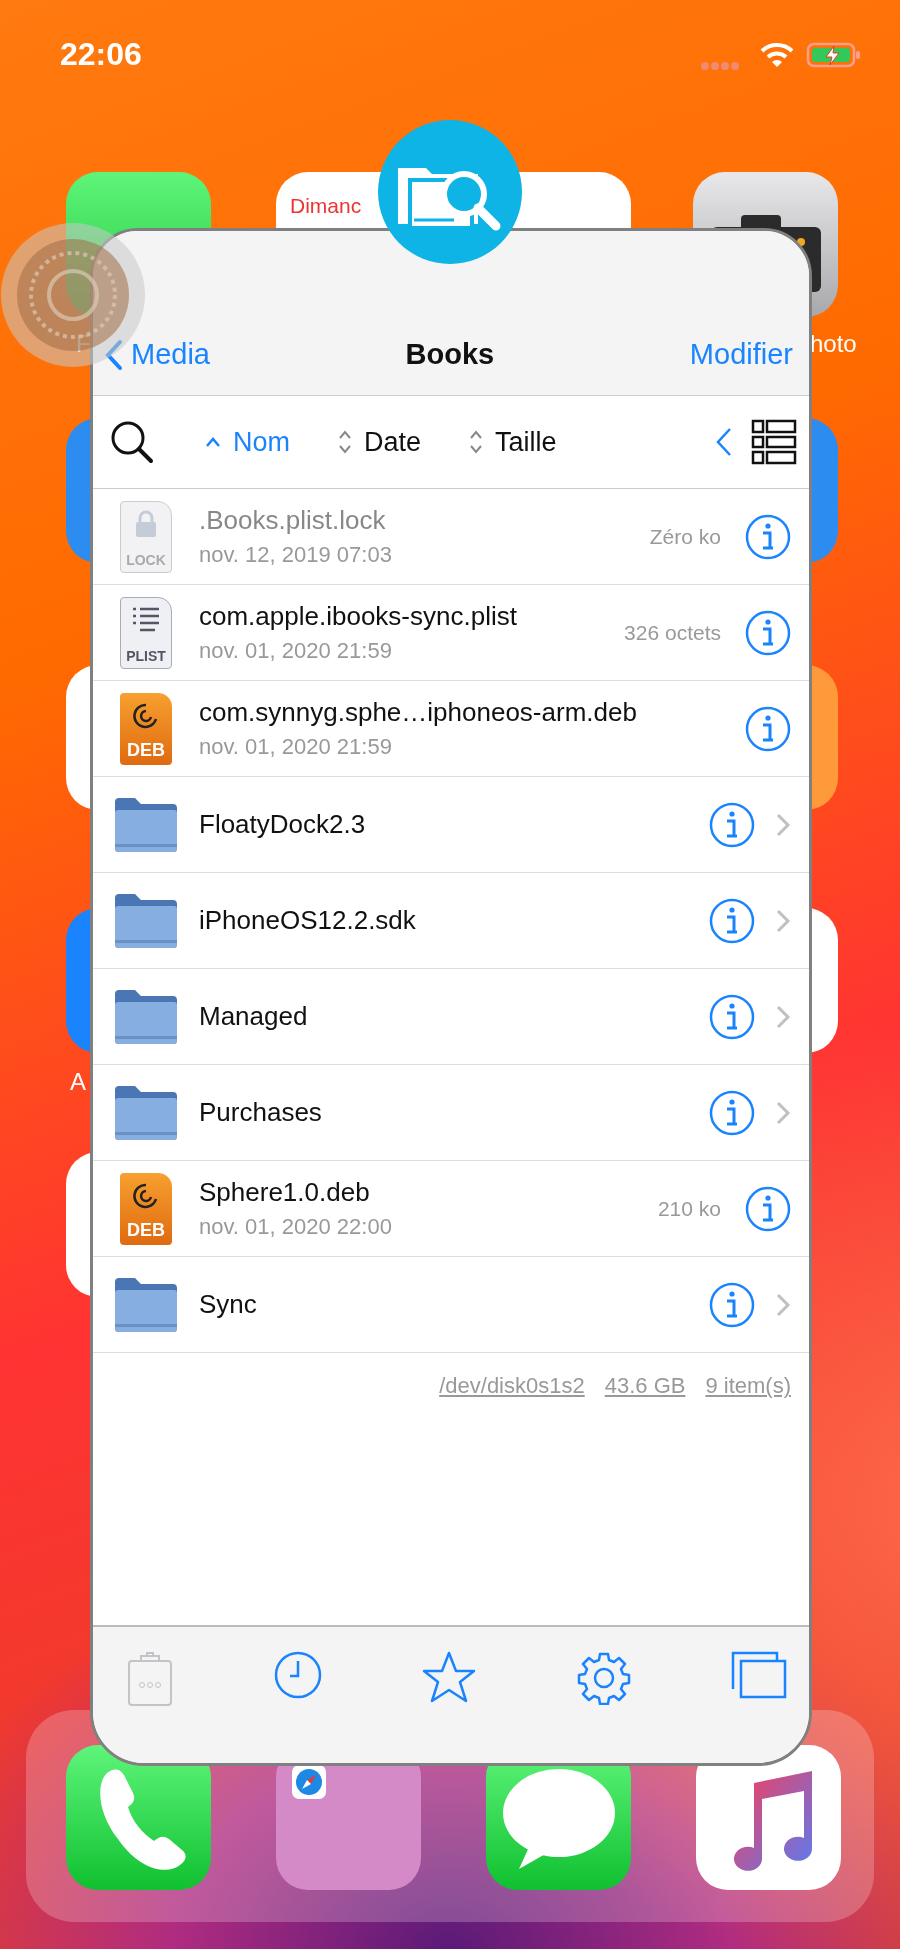  Describe the element at coordinates (293, 520) in the screenshot. I see `file-name: .Books.plist.lock` at that location.